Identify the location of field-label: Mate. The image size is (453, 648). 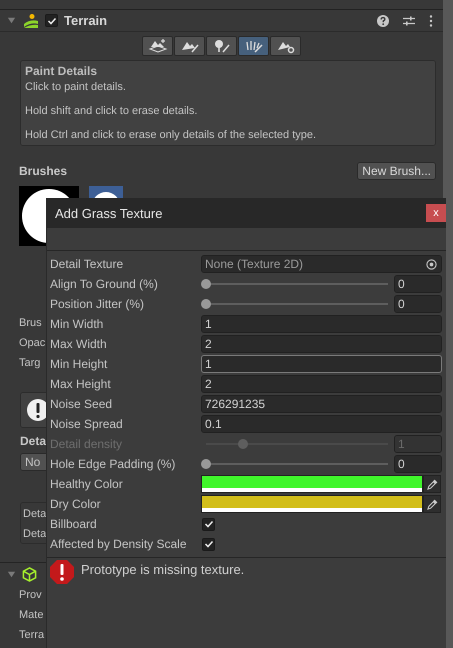
(31, 615).